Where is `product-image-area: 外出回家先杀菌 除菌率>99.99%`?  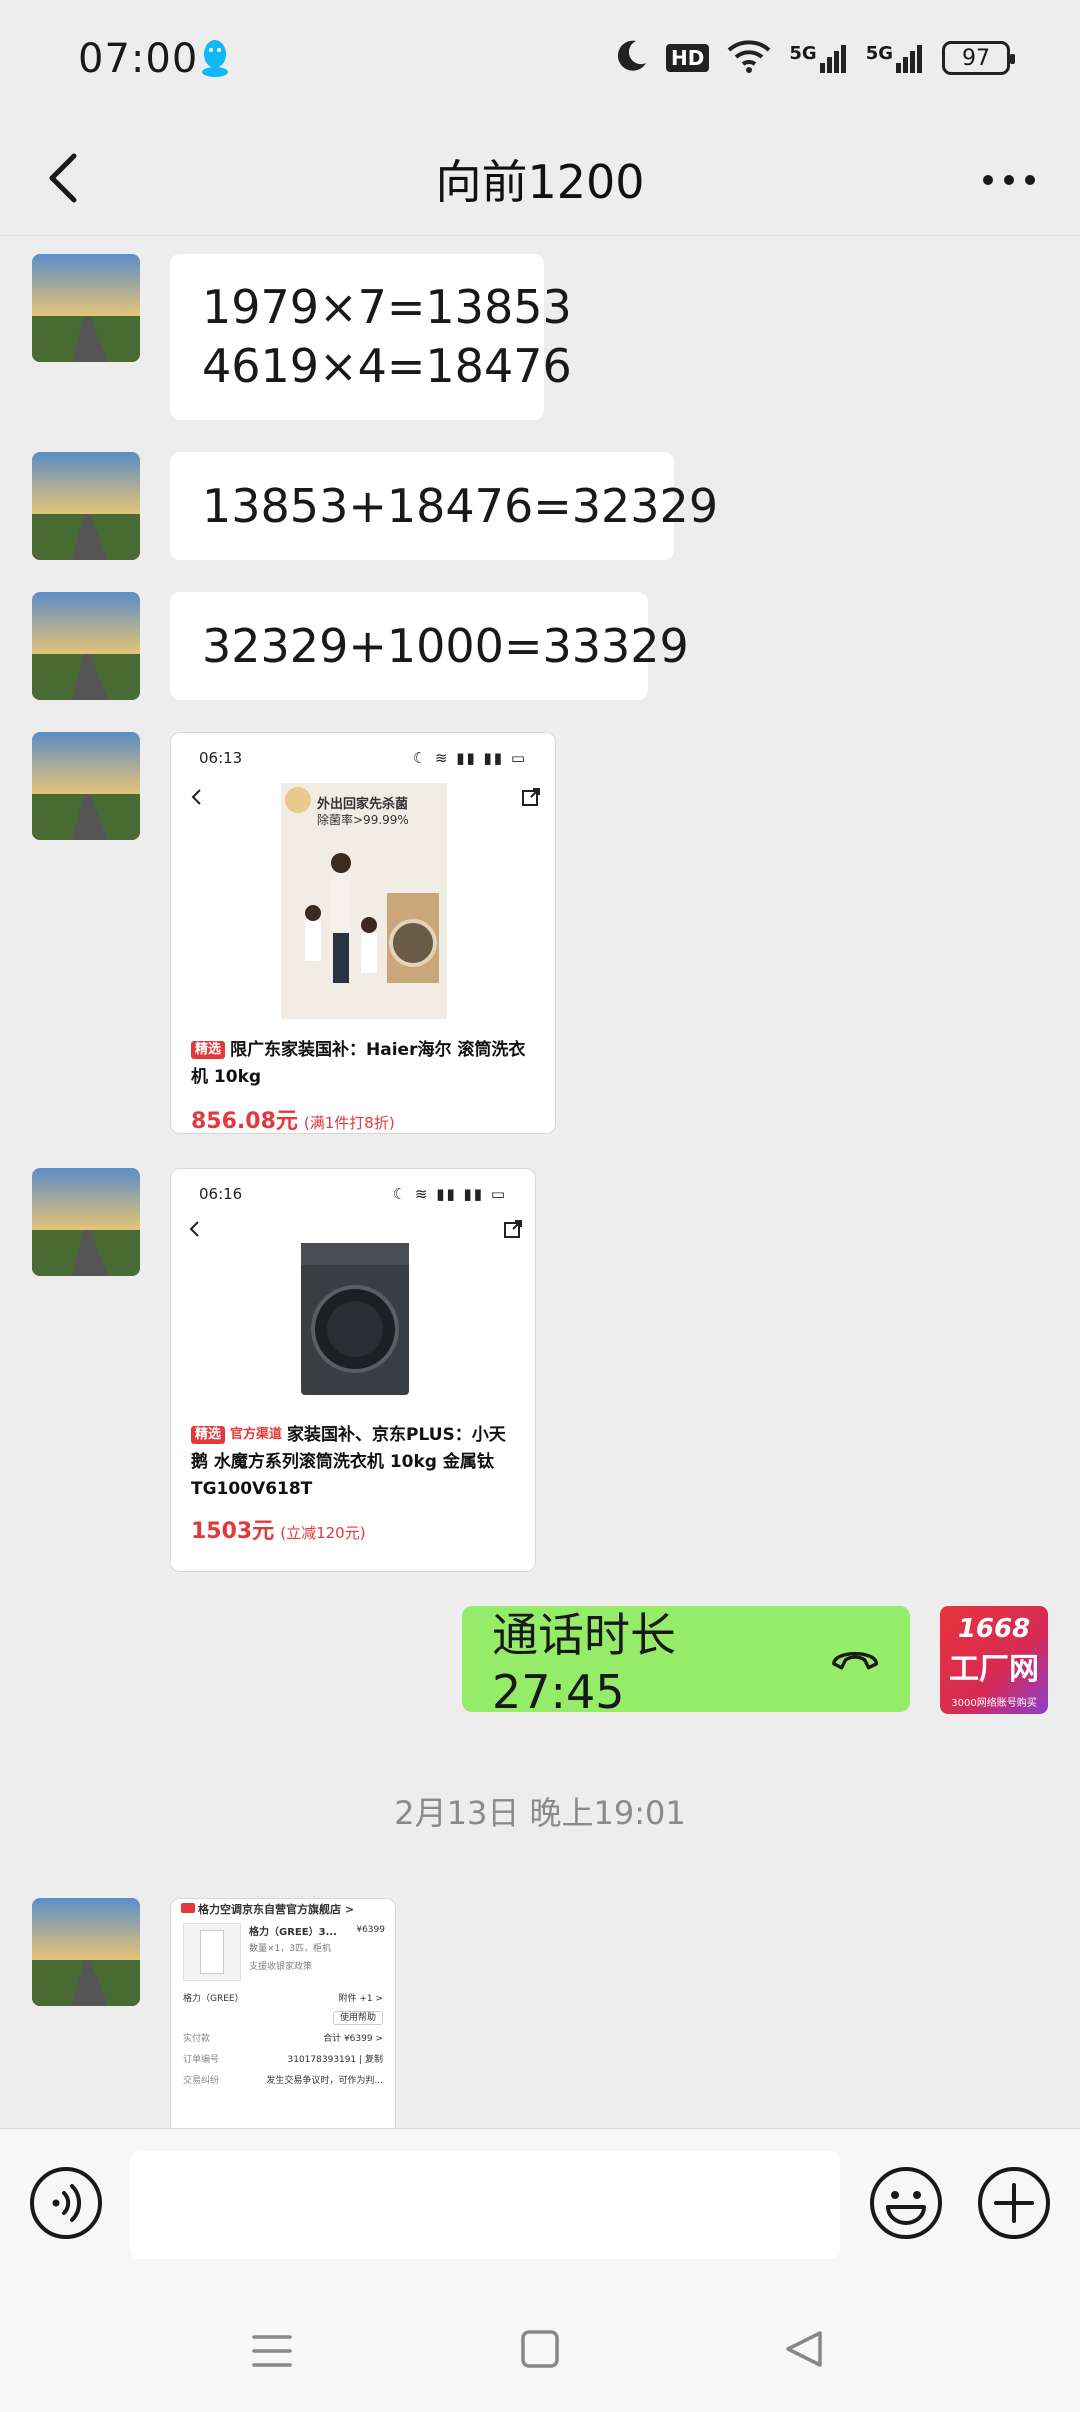
product-image-area: 外出回家先杀菌 除菌率>99.99% is located at coordinates (363, 903).